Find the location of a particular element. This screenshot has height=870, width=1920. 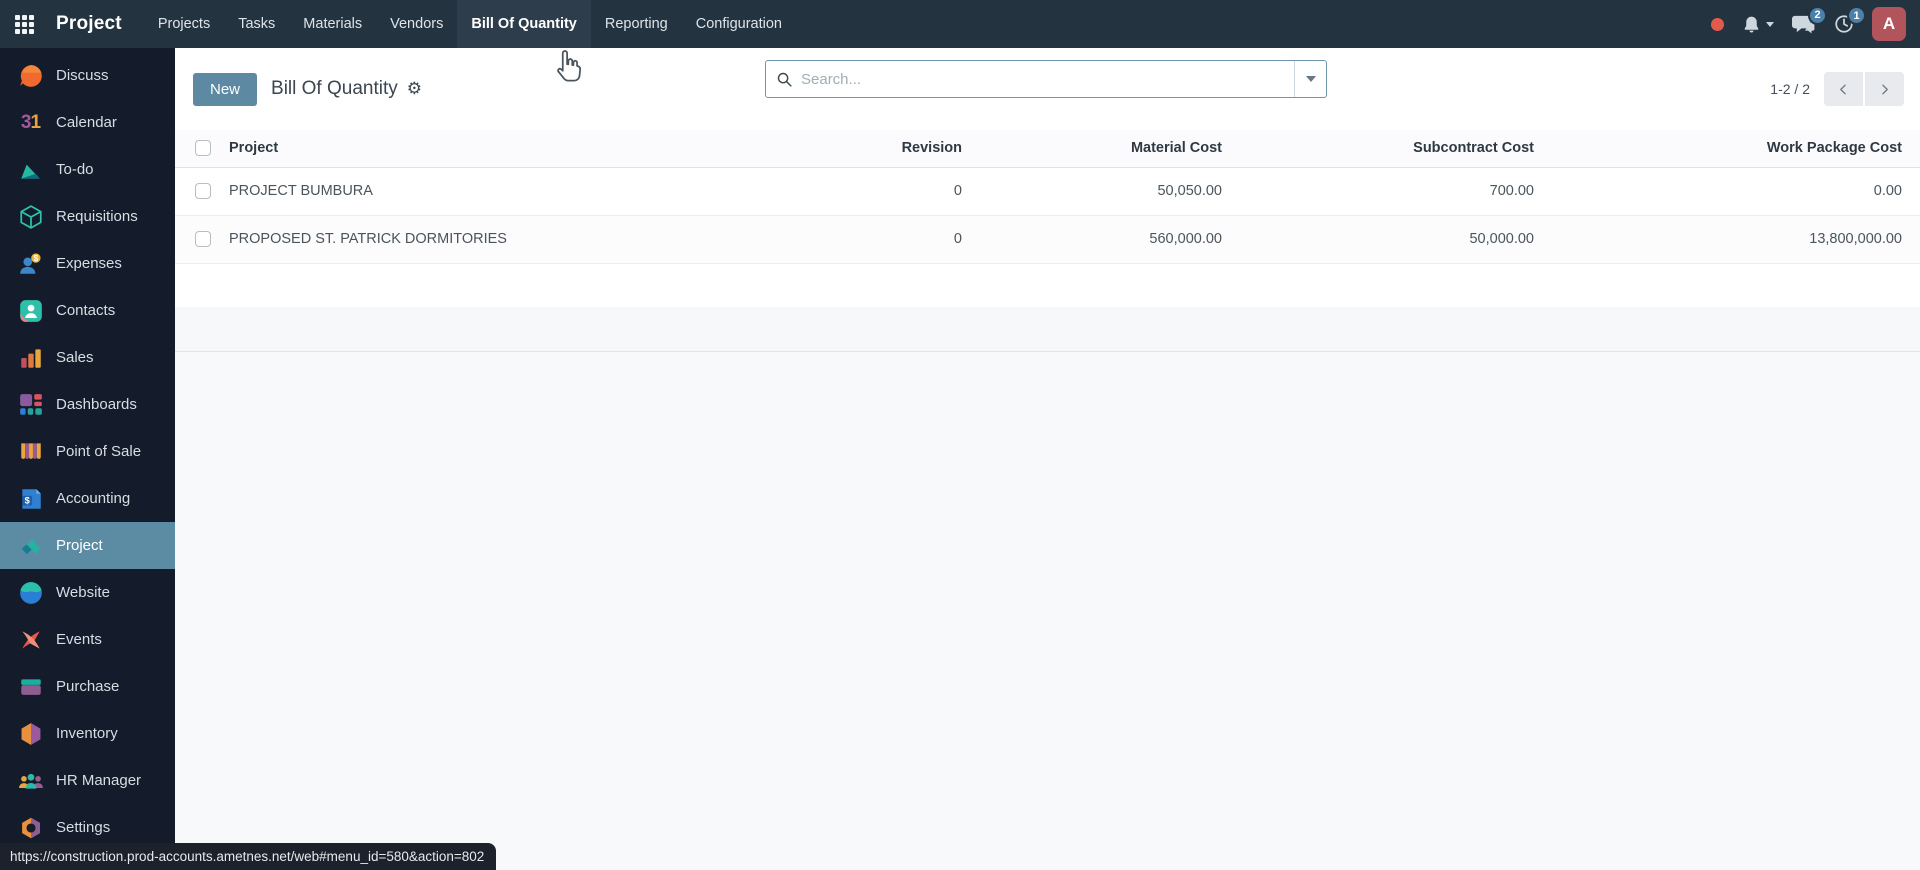

activities-badge: 1 is located at coordinates (1856, 15).